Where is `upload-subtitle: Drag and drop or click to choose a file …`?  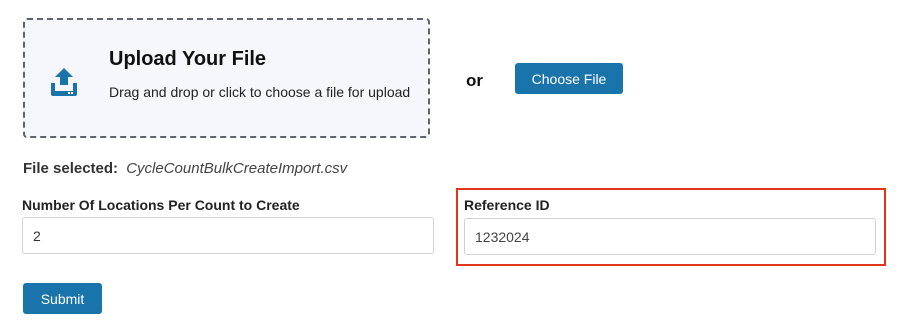 upload-subtitle: Drag and drop or click to choose a file … is located at coordinates (260, 92).